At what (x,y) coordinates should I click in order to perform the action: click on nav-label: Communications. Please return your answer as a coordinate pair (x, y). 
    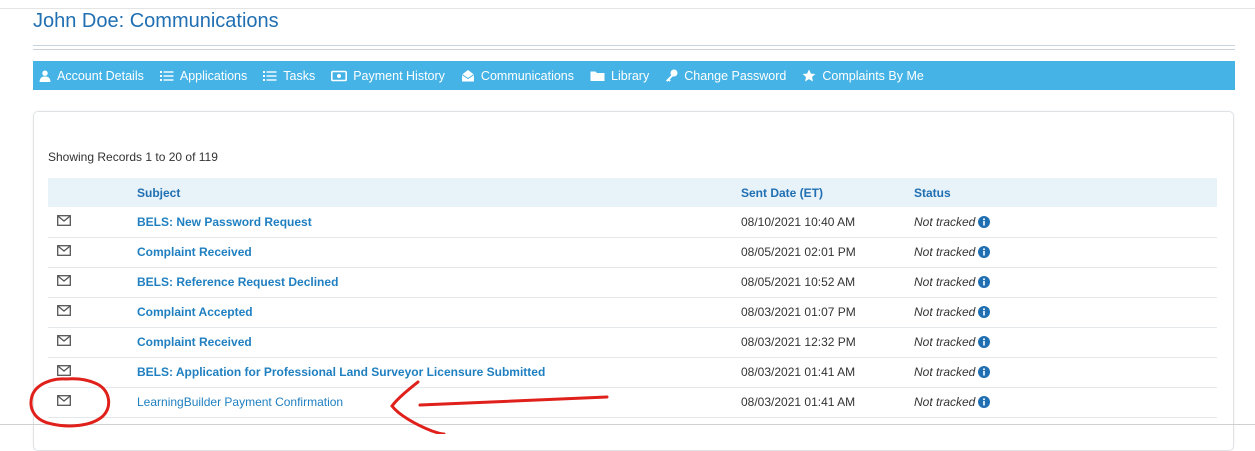
    Looking at the image, I should click on (527, 75).